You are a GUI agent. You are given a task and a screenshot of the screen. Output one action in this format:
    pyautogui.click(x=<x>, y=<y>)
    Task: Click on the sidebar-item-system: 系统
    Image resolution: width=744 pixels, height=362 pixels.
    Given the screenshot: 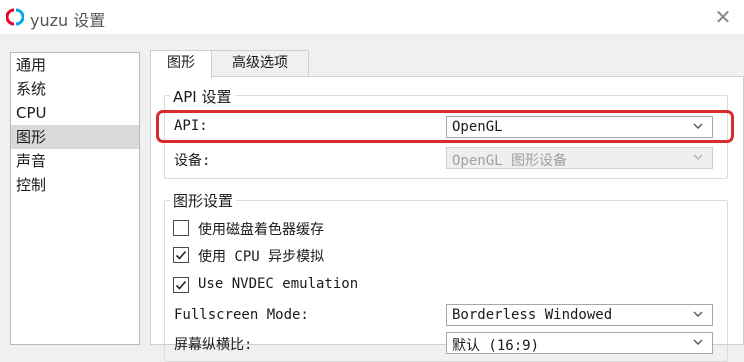 What is the action you would take?
    pyautogui.click(x=75, y=89)
    